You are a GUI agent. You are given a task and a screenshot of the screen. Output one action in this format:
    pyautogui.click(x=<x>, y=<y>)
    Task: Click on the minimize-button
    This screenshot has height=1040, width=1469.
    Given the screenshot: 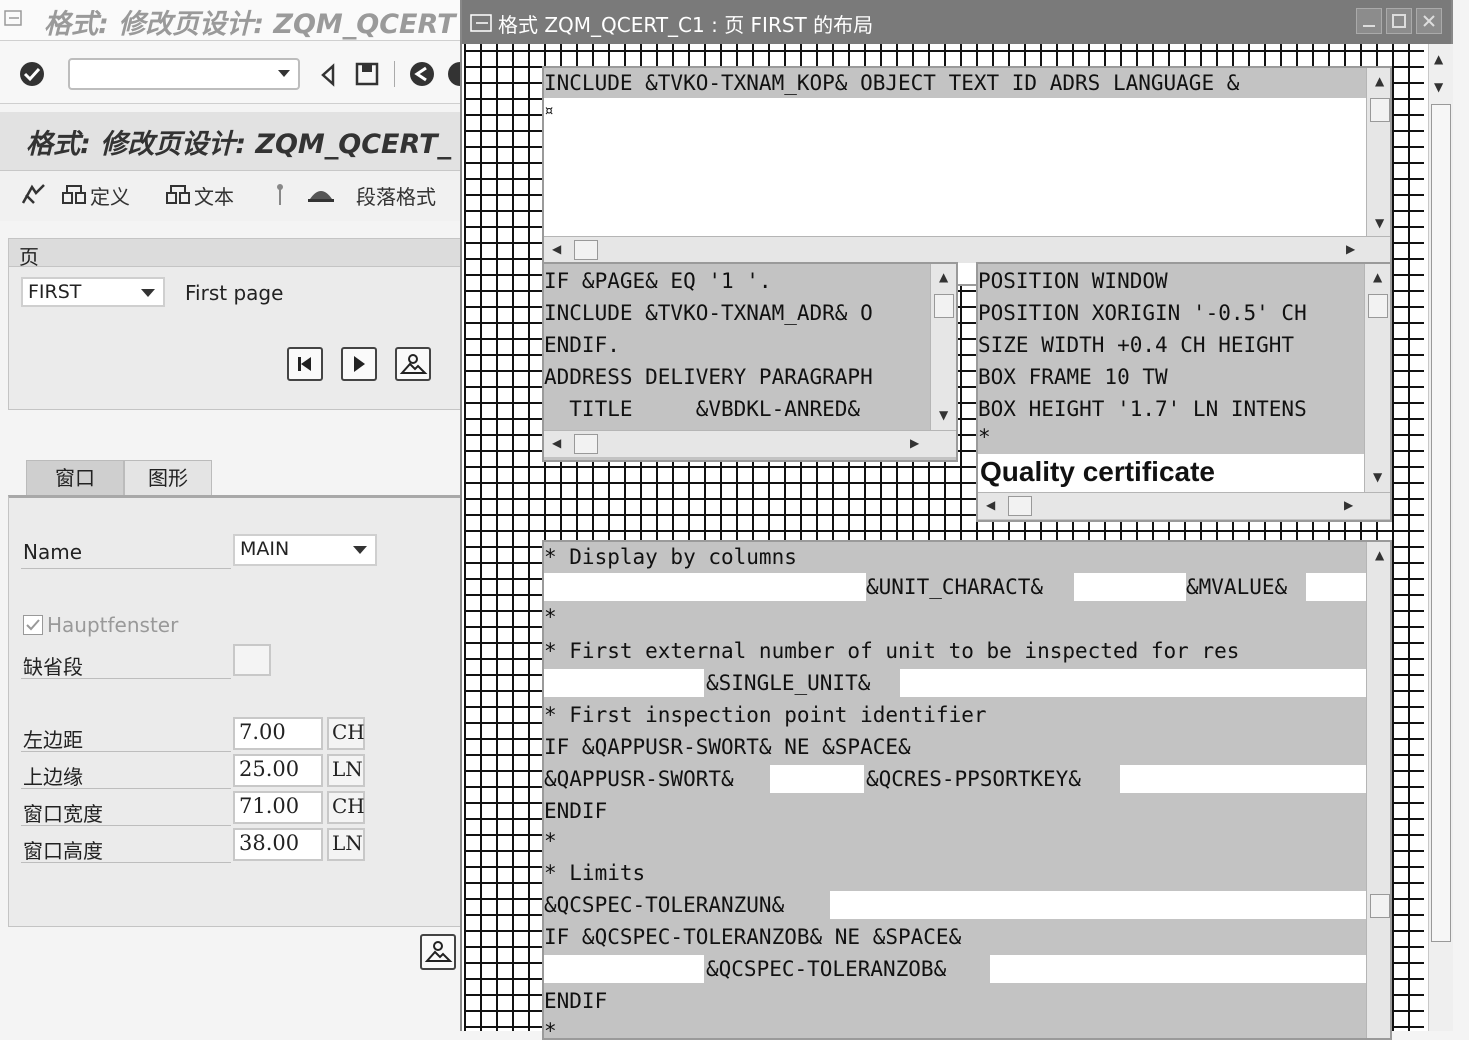 What is the action you would take?
    pyautogui.click(x=1369, y=21)
    